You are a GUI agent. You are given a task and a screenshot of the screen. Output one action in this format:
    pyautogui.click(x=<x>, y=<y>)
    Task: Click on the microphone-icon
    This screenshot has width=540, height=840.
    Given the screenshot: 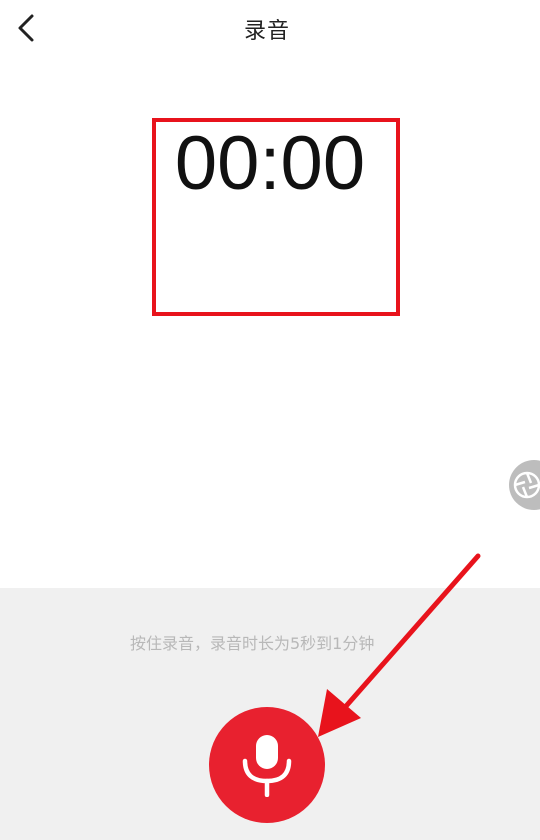 What is the action you would take?
    pyautogui.click(x=267, y=766)
    